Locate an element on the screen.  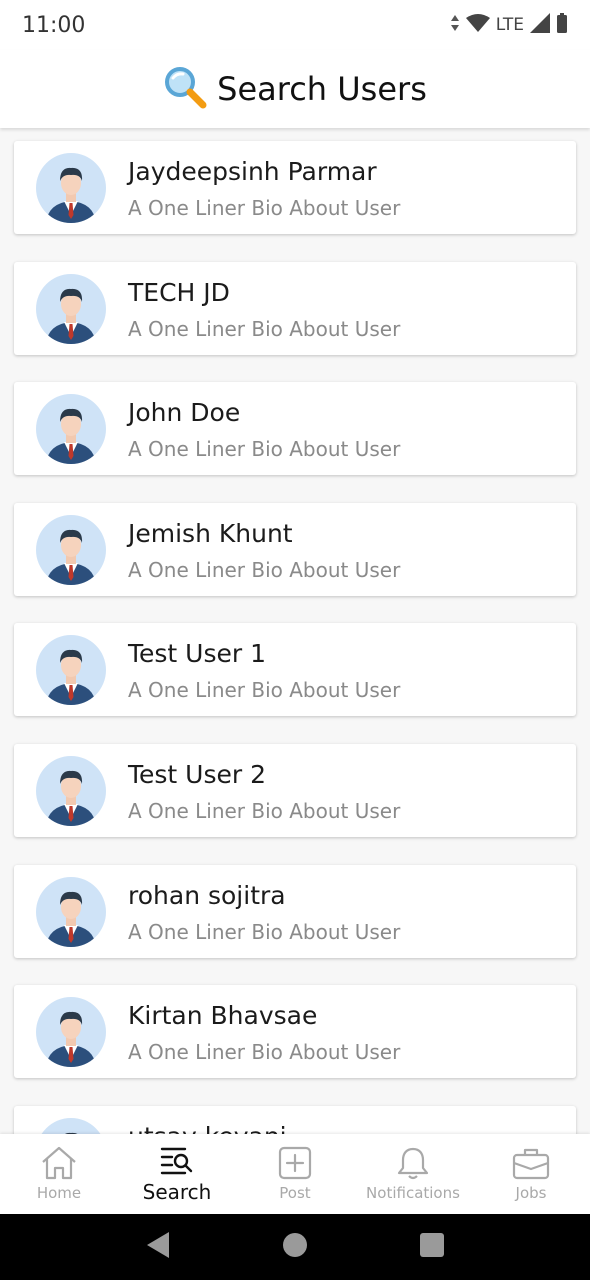
status-icons: LTE is located at coordinates (509, 25).